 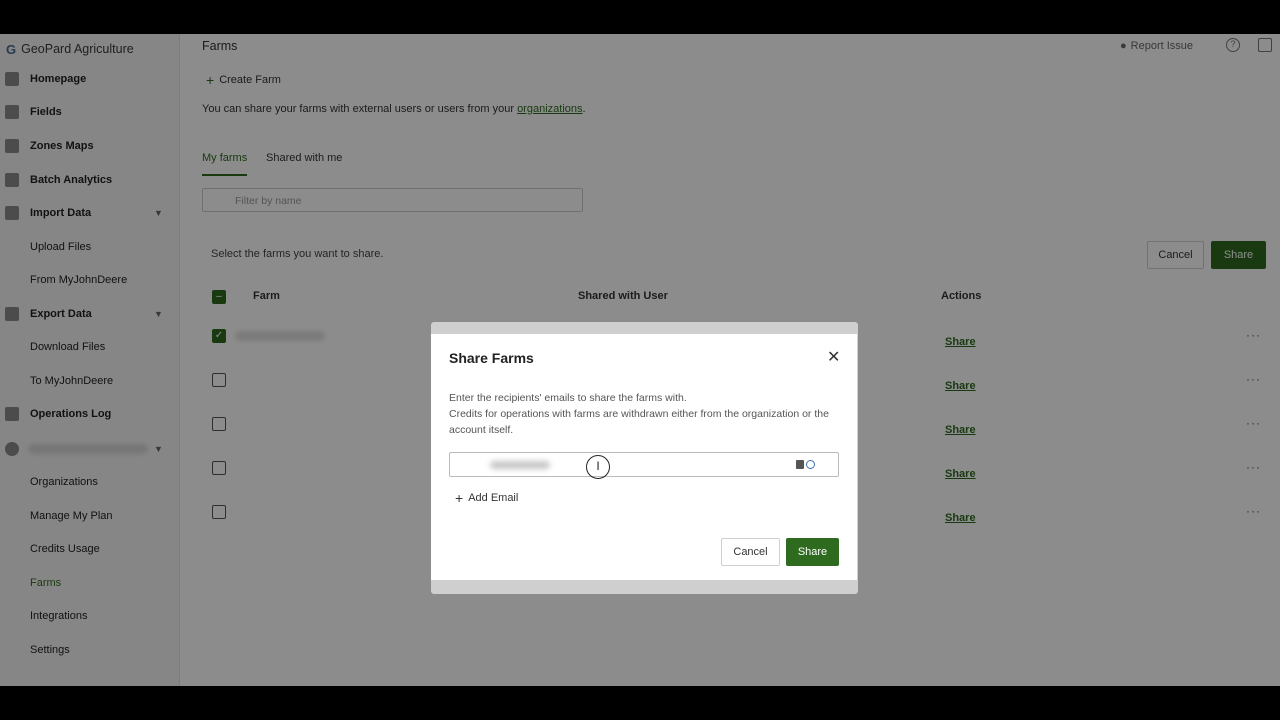 What do you see at coordinates (486, 498) in the screenshot?
I see `add-email-button: + Add Email` at bounding box center [486, 498].